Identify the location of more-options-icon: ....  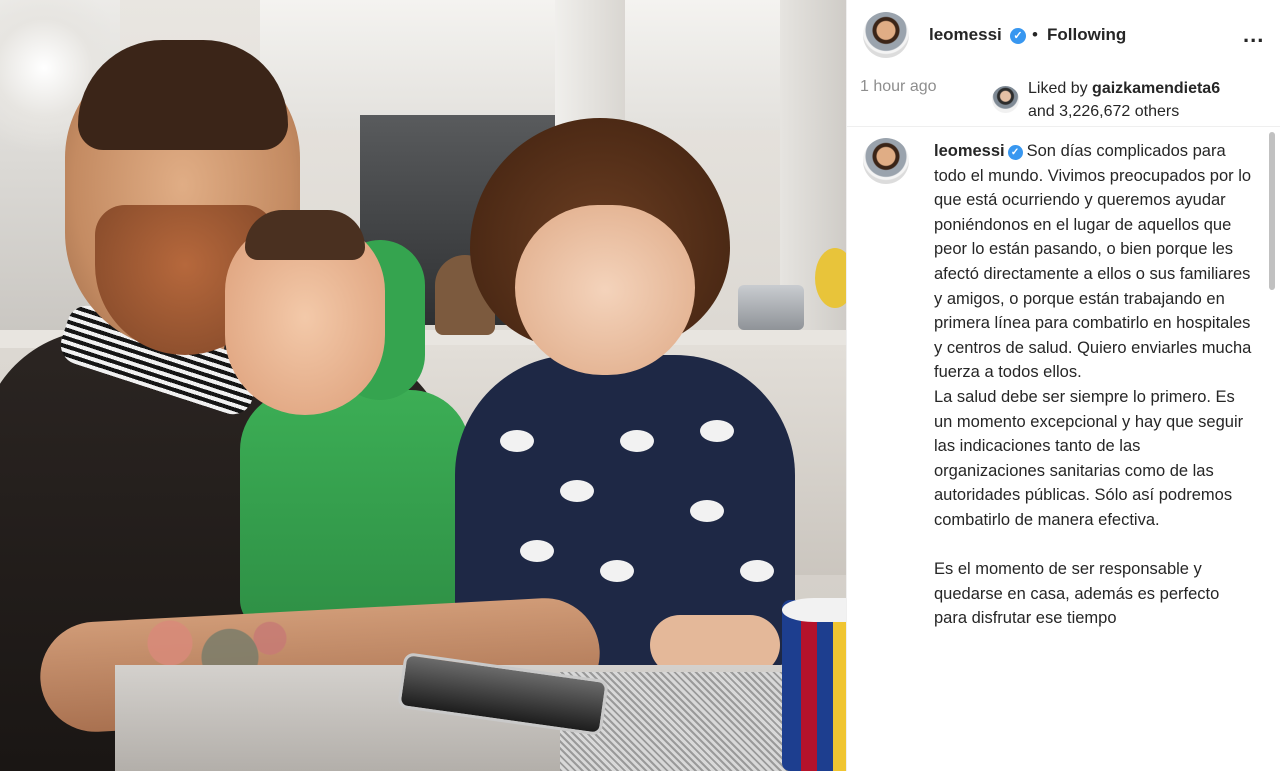
(1253, 35).